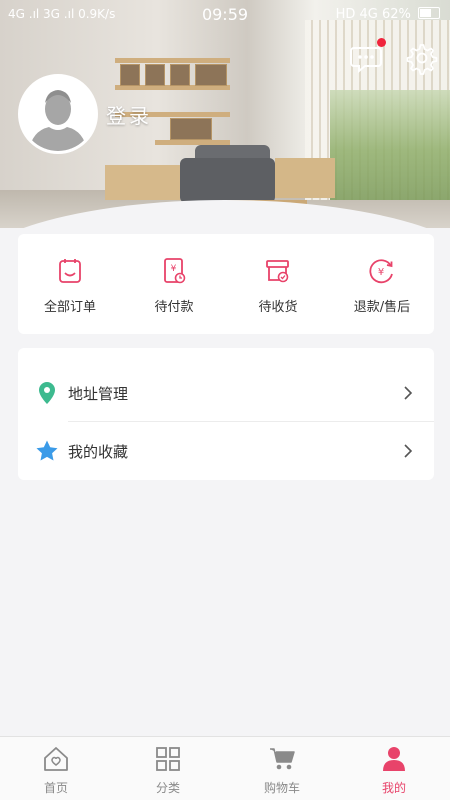 This screenshot has width=450, height=800. What do you see at coordinates (129, 114) in the screenshot?
I see `login-link: 登录` at bounding box center [129, 114].